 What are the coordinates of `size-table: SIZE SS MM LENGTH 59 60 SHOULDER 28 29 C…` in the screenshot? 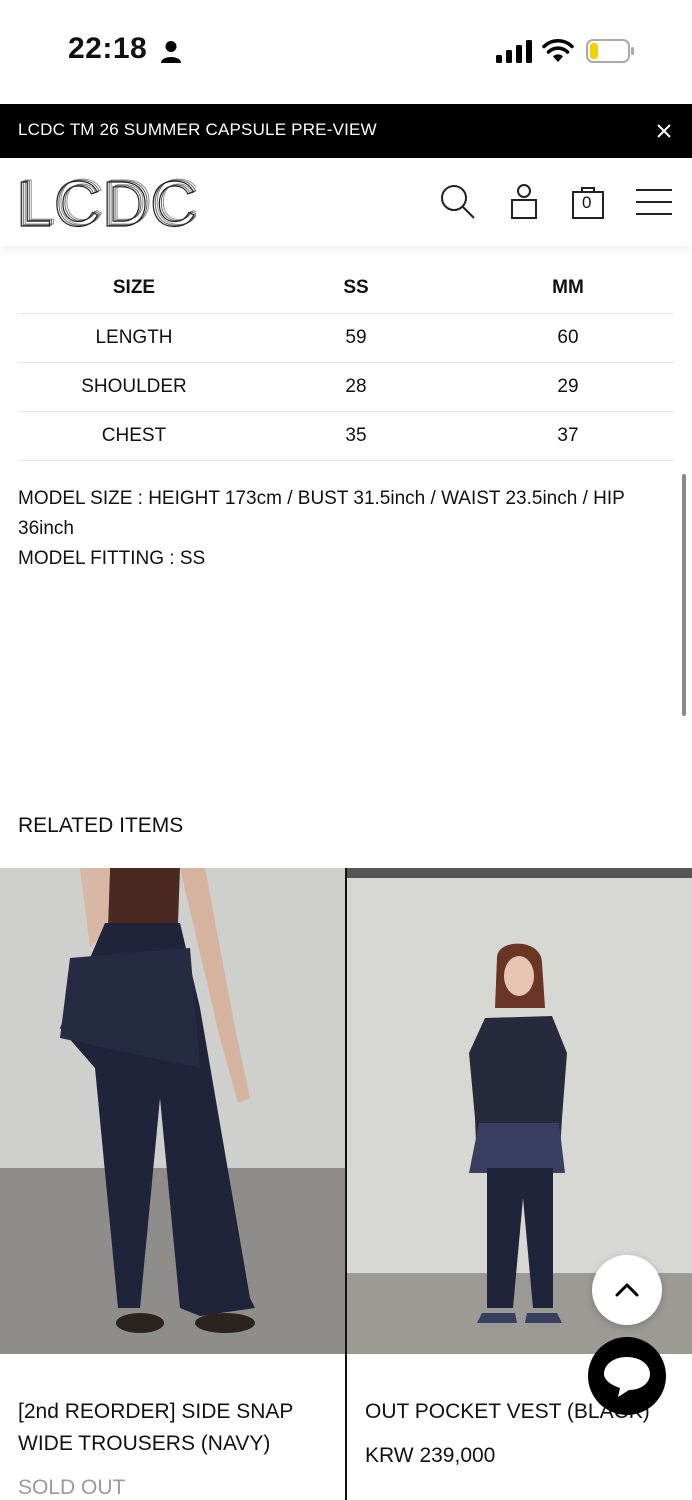 It's located at (346, 362).